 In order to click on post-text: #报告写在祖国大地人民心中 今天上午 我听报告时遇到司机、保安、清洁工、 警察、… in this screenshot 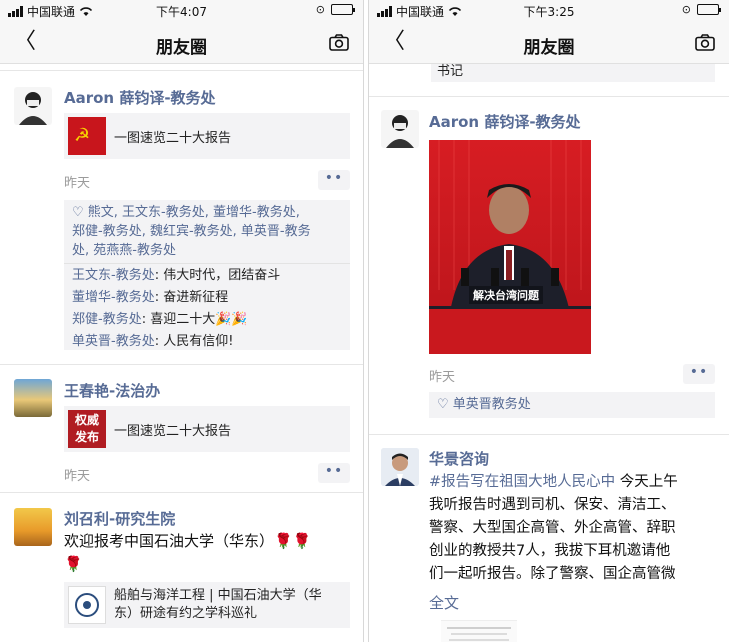, I will do `click(553, 528)`.